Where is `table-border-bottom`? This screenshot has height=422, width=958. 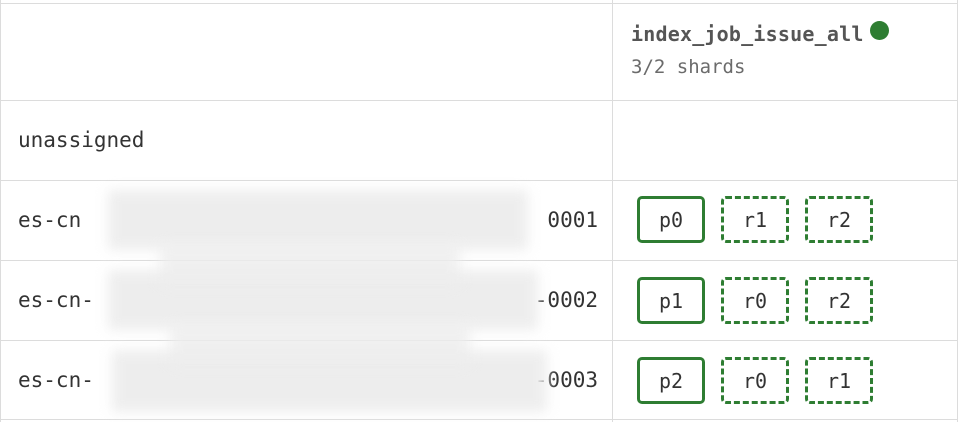
table-border-bottom is located at coordinates (479, 419).